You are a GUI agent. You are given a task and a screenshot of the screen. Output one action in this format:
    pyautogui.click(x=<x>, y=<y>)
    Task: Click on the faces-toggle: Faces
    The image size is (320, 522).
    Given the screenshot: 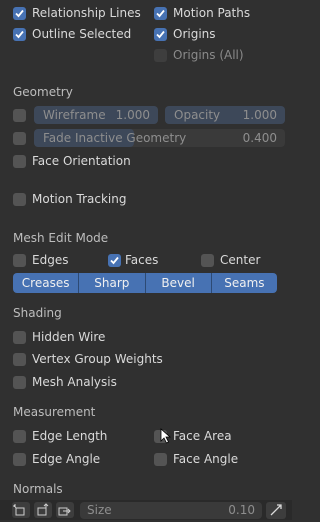 What is the action you would take?
    pyautogui.click(x=145, y=260)
    